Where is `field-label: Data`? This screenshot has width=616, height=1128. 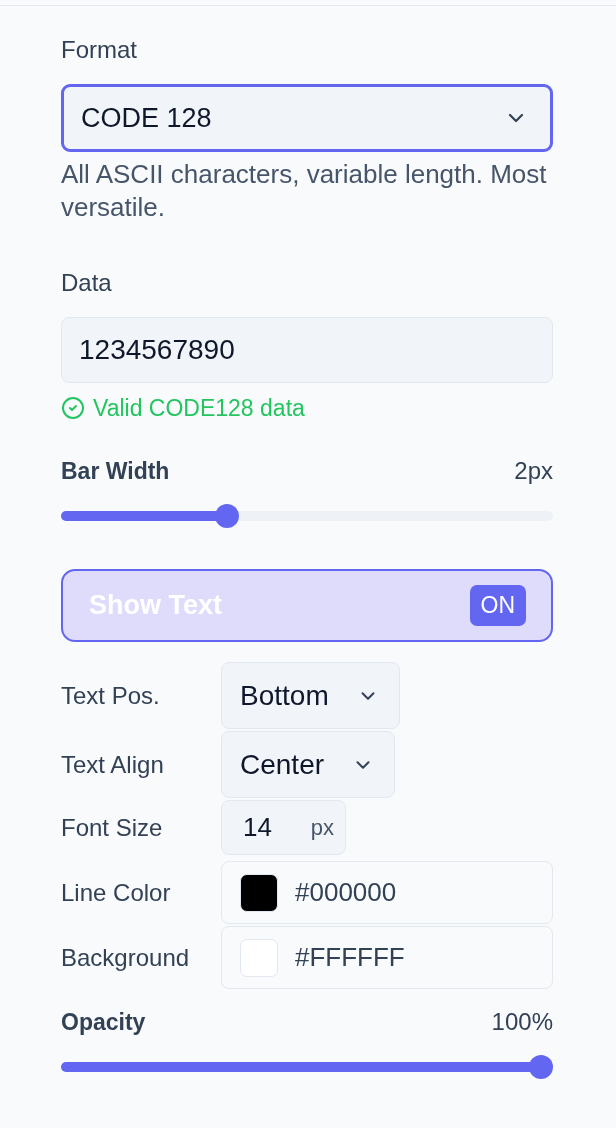
field-label: Data is located at coordinates (87, 283).